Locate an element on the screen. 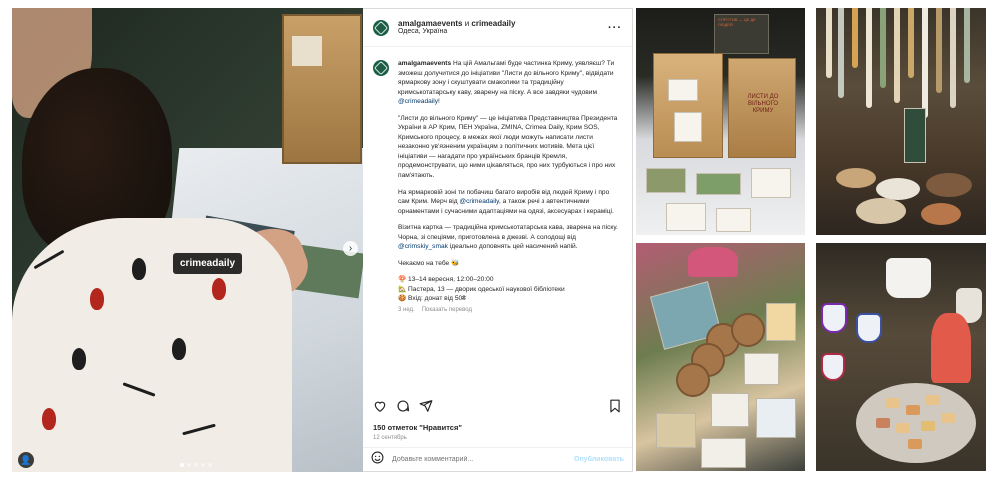 The height and width of the screenshot is (486, 1000). caption-author: amalgamaevents is located at coordinates (424, 63).